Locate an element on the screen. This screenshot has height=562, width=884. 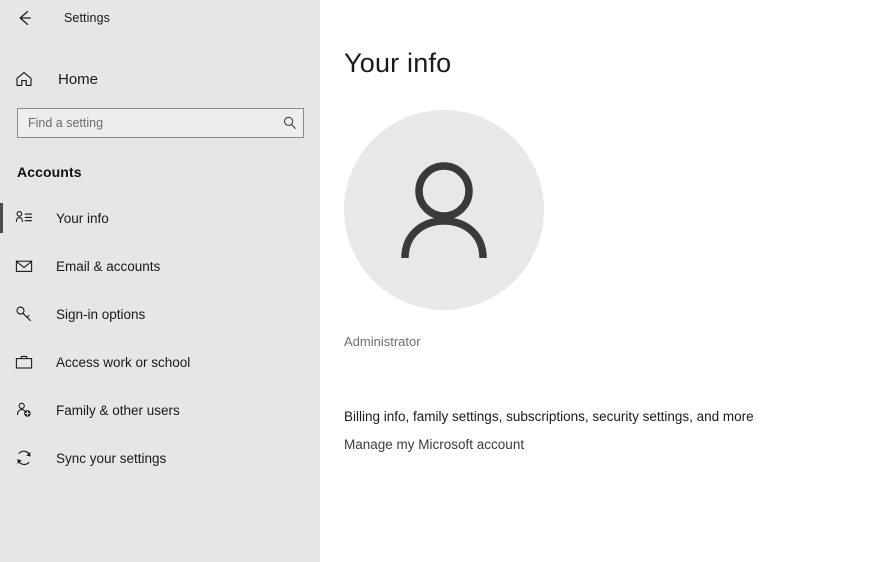
person-add-icon is located at coordinates (28, 410).